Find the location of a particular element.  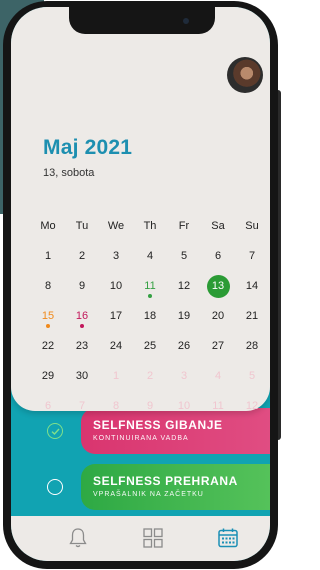

day-cell: 24 is located at coordinates (116, 346).